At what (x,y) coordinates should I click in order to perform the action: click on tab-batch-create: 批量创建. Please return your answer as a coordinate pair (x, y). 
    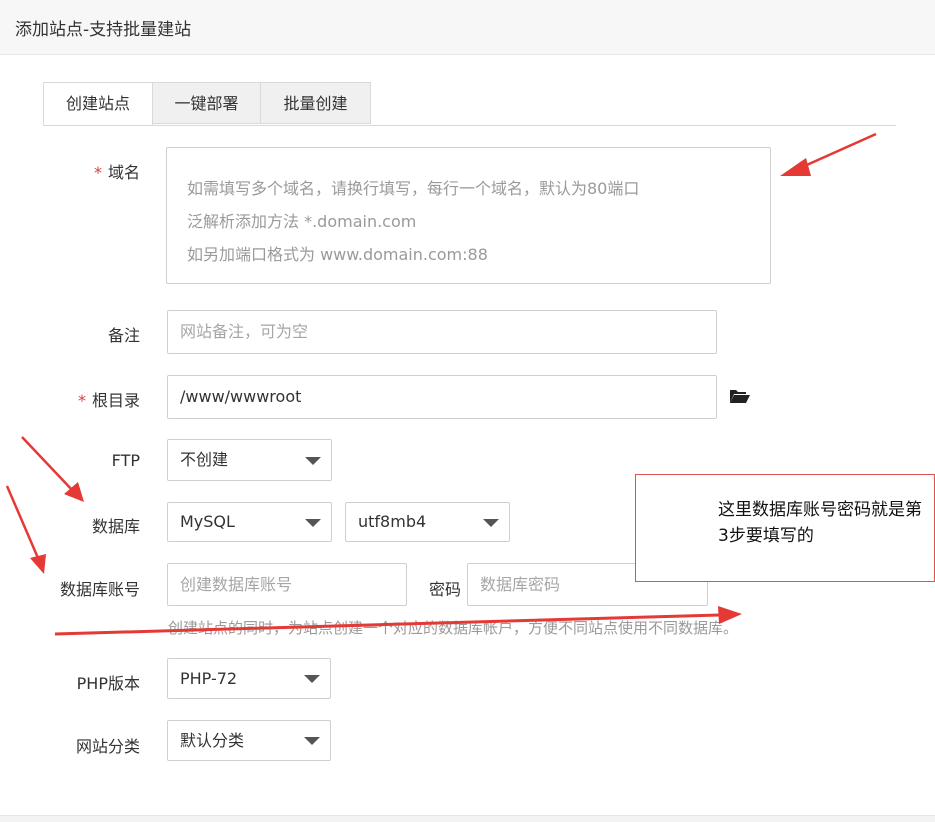
    Looking at the image, I should click on (316, 103).